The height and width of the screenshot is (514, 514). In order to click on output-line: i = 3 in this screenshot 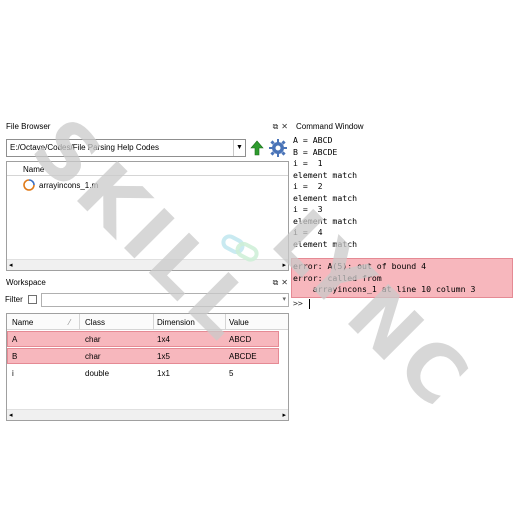, I will do `click(308, 209)`.